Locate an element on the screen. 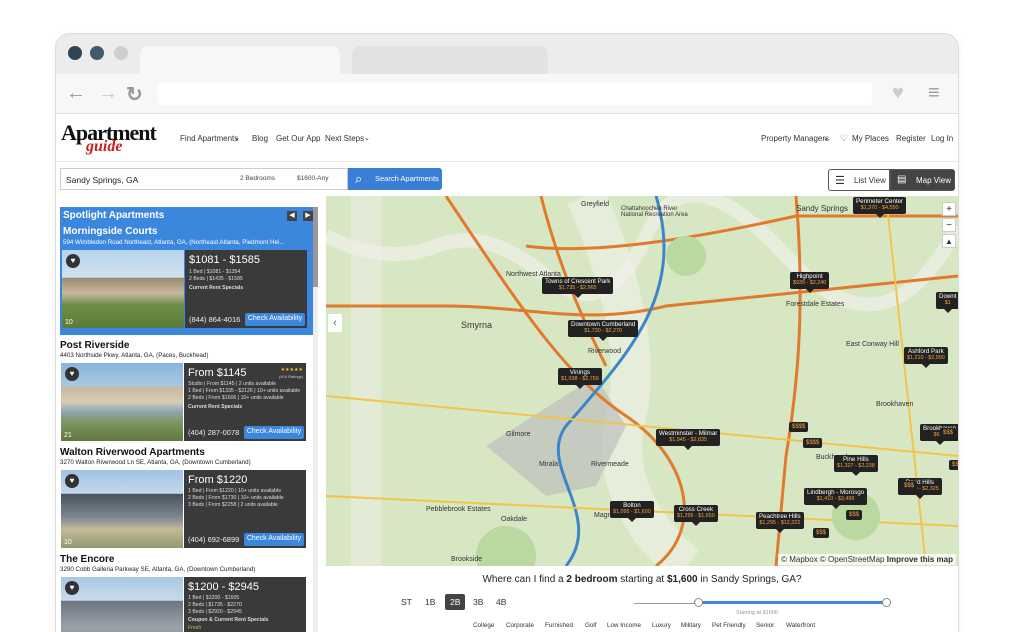 This screenshot has height=632, width=1024. amenity-filter: Furnished is located at coordinates (559, 625).